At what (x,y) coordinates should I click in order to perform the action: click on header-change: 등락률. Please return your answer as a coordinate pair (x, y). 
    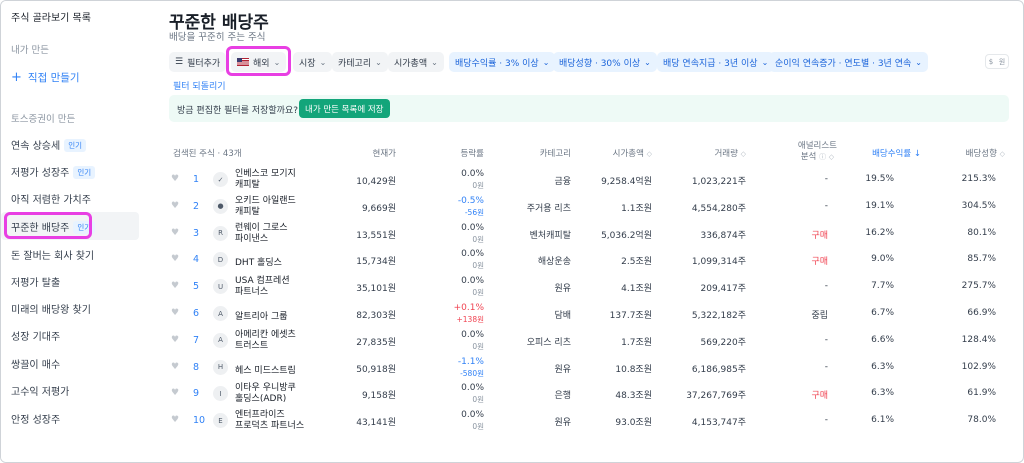
    Looking at the image, I should click on (472, 153).